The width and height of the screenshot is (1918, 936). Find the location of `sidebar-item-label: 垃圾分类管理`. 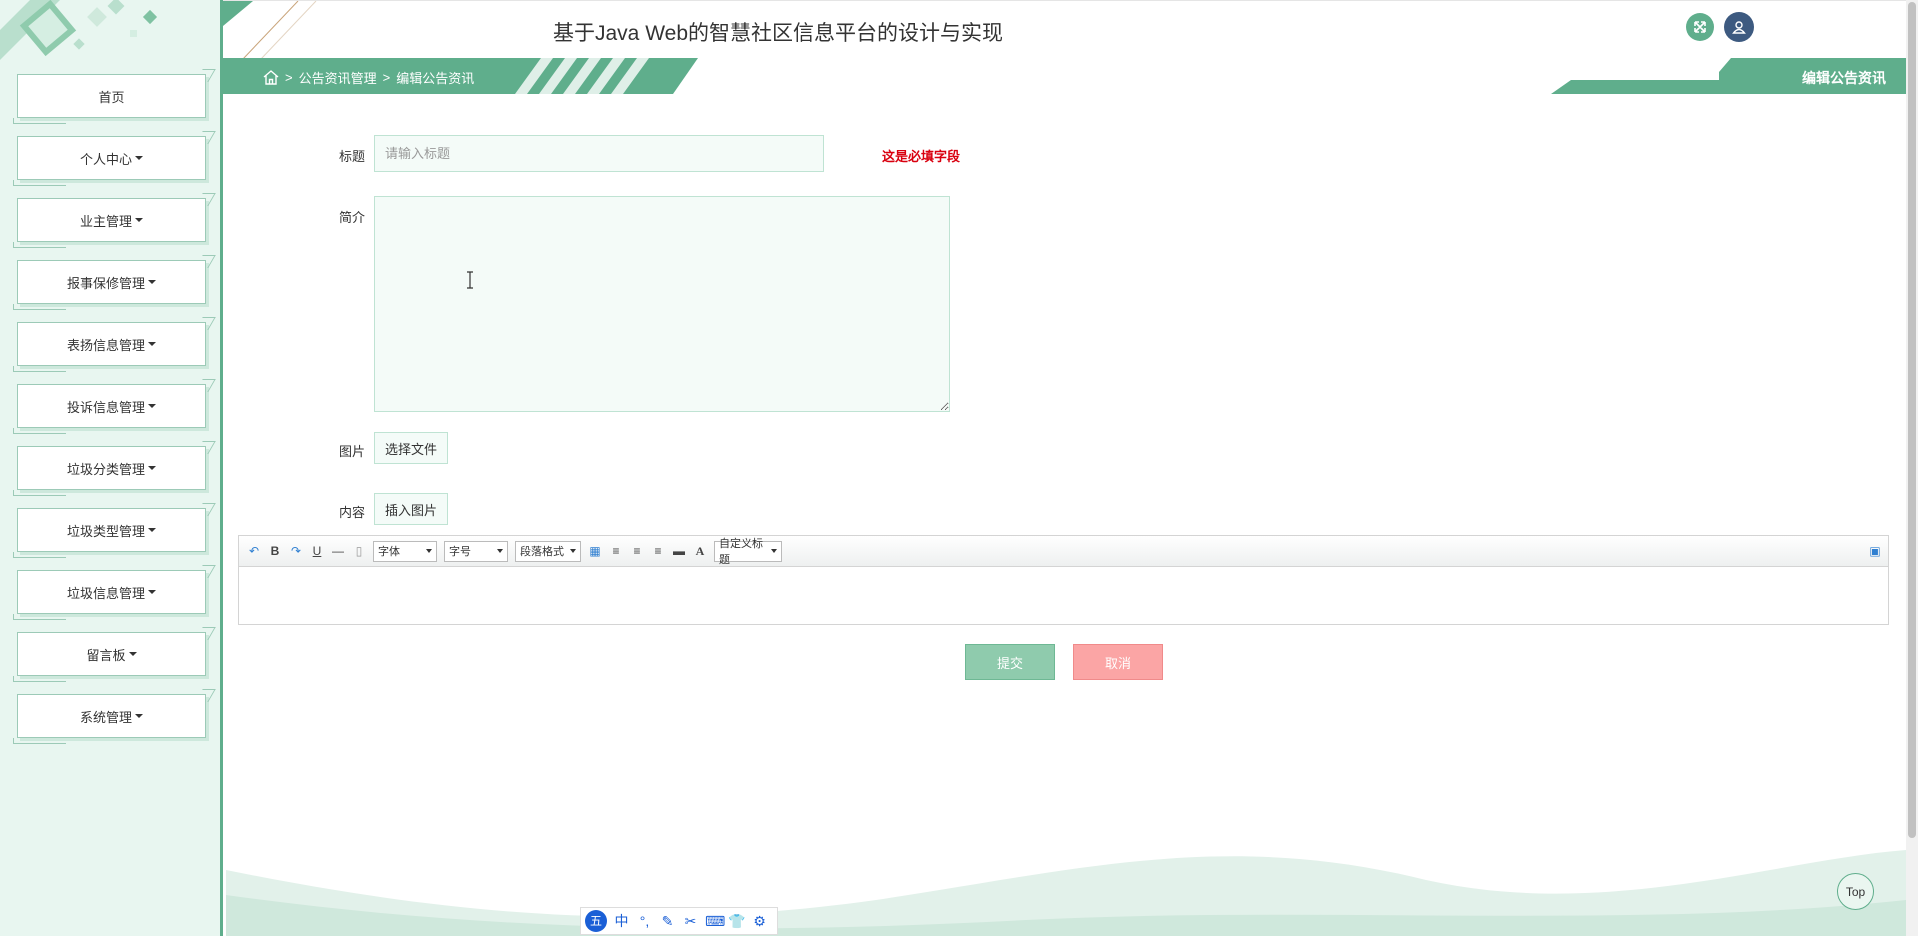

sidebar-item-label: 垃圾分类管理 is located at coordinates (105, 469).